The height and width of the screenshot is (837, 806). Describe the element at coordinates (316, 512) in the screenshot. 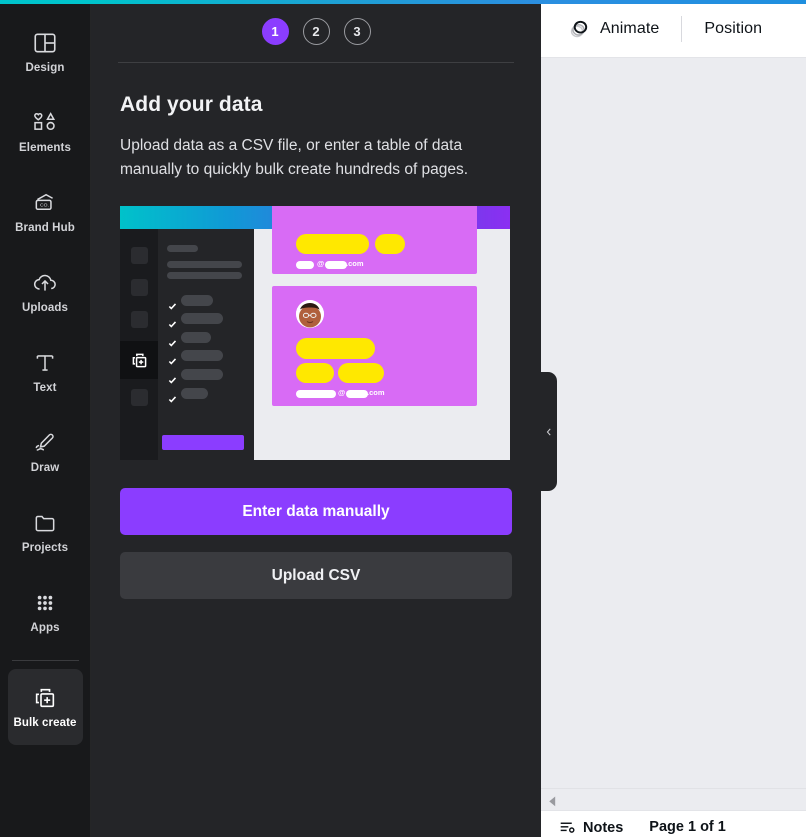

I see `enter-data-manually-button: Enter data manually` at that location.